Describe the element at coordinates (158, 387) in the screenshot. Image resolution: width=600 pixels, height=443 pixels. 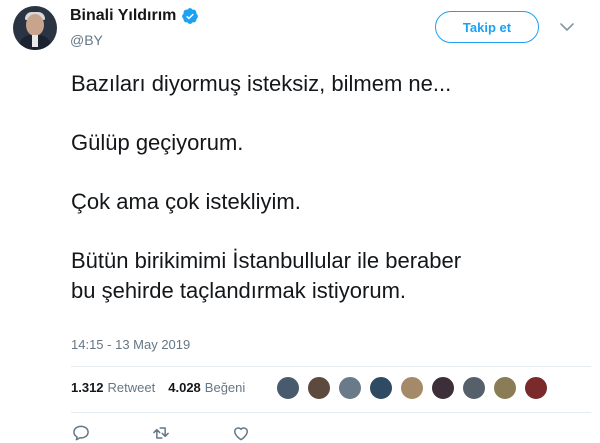
I see `tweet-stats: 1.312 Retweet 4.028 Beğeni` at that location.